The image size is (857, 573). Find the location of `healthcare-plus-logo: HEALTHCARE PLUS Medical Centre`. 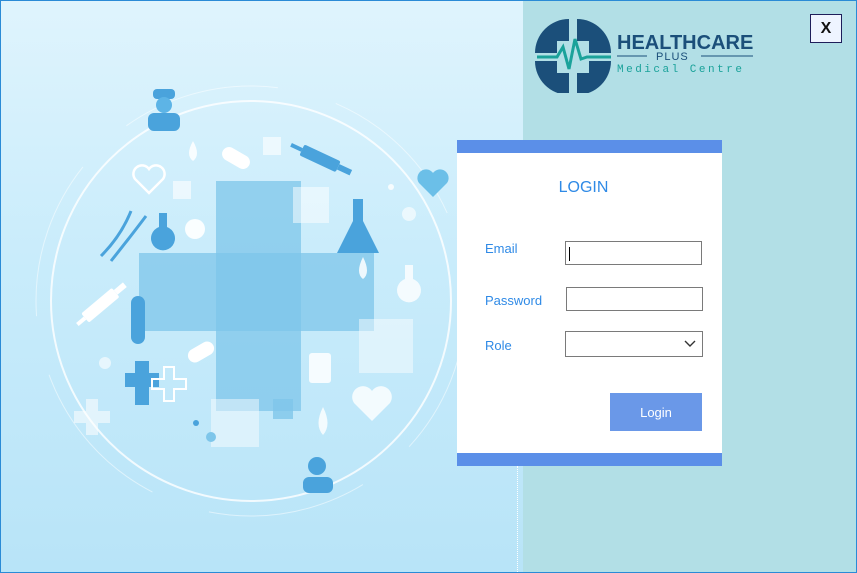

healthcare-plus-logo: HEALTHCARE PLUS Medical Centre is located at coordinates (646, 55).